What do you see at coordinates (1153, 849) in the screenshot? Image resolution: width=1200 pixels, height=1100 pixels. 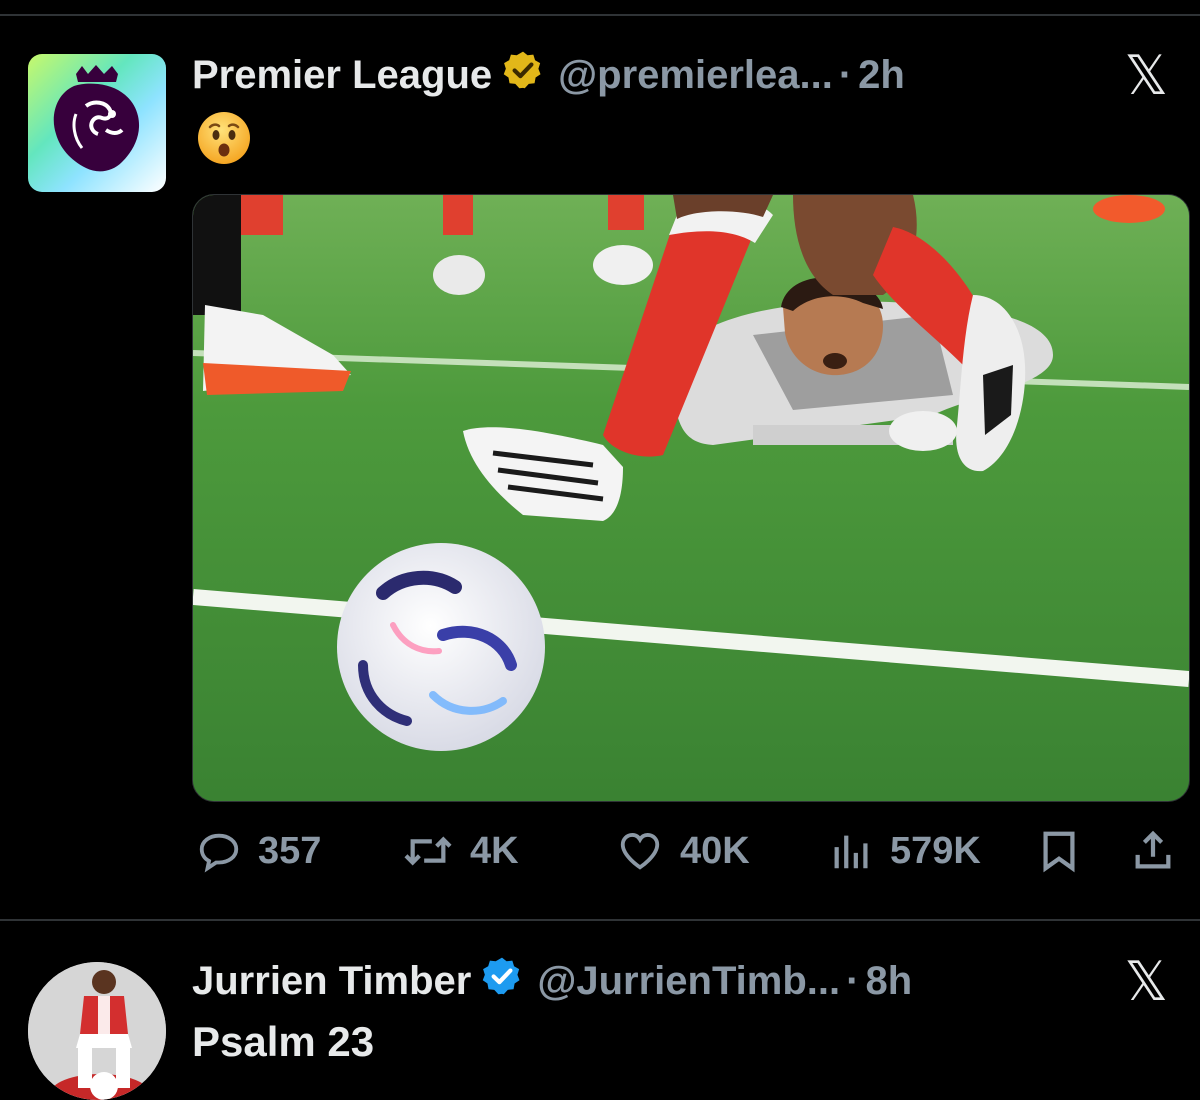 I see `share-icon` at bounding box center [1153, 849].